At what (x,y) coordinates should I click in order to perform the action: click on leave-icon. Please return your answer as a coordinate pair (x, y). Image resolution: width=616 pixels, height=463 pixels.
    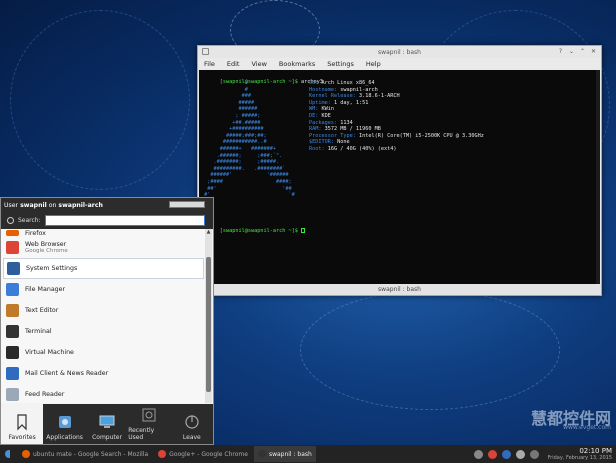
    Looking at the image, I should click on (192, 422).